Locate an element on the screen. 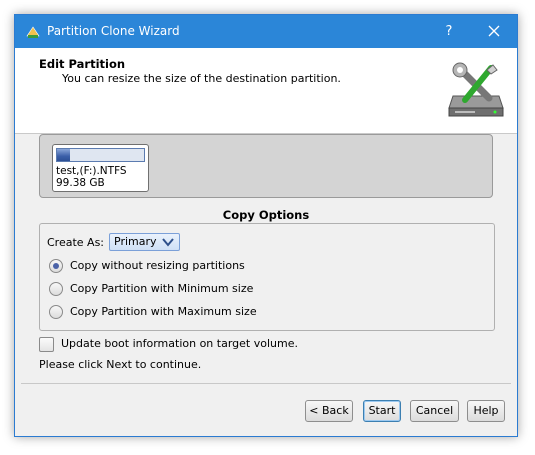  radio-selected-dot is located at coordinates (56, 266).